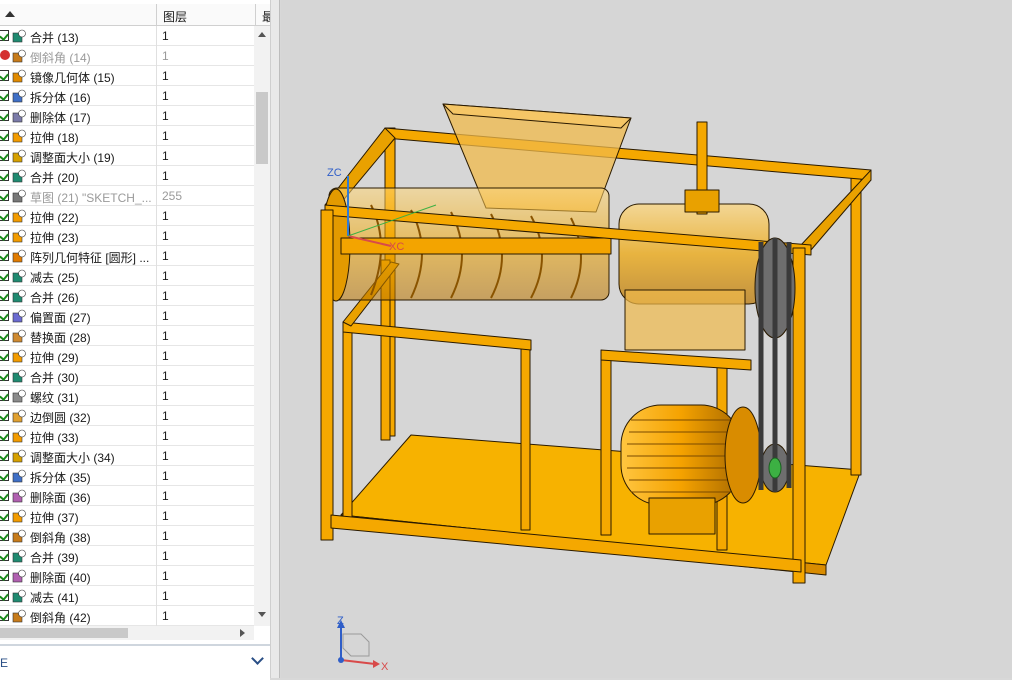  What do you see at coordinates (127, 476) in the screenshot?
I see `feature-row: 拆分体 (35) 1` at bounding box center [127, 476].